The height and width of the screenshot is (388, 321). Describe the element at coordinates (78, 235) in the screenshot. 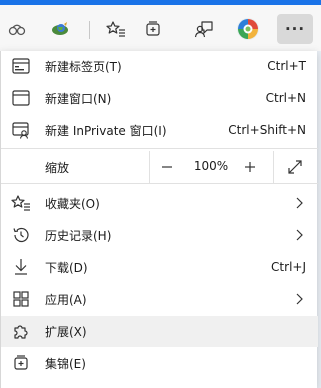

I see `menu-item-label: 历史记录(H)` at that location.